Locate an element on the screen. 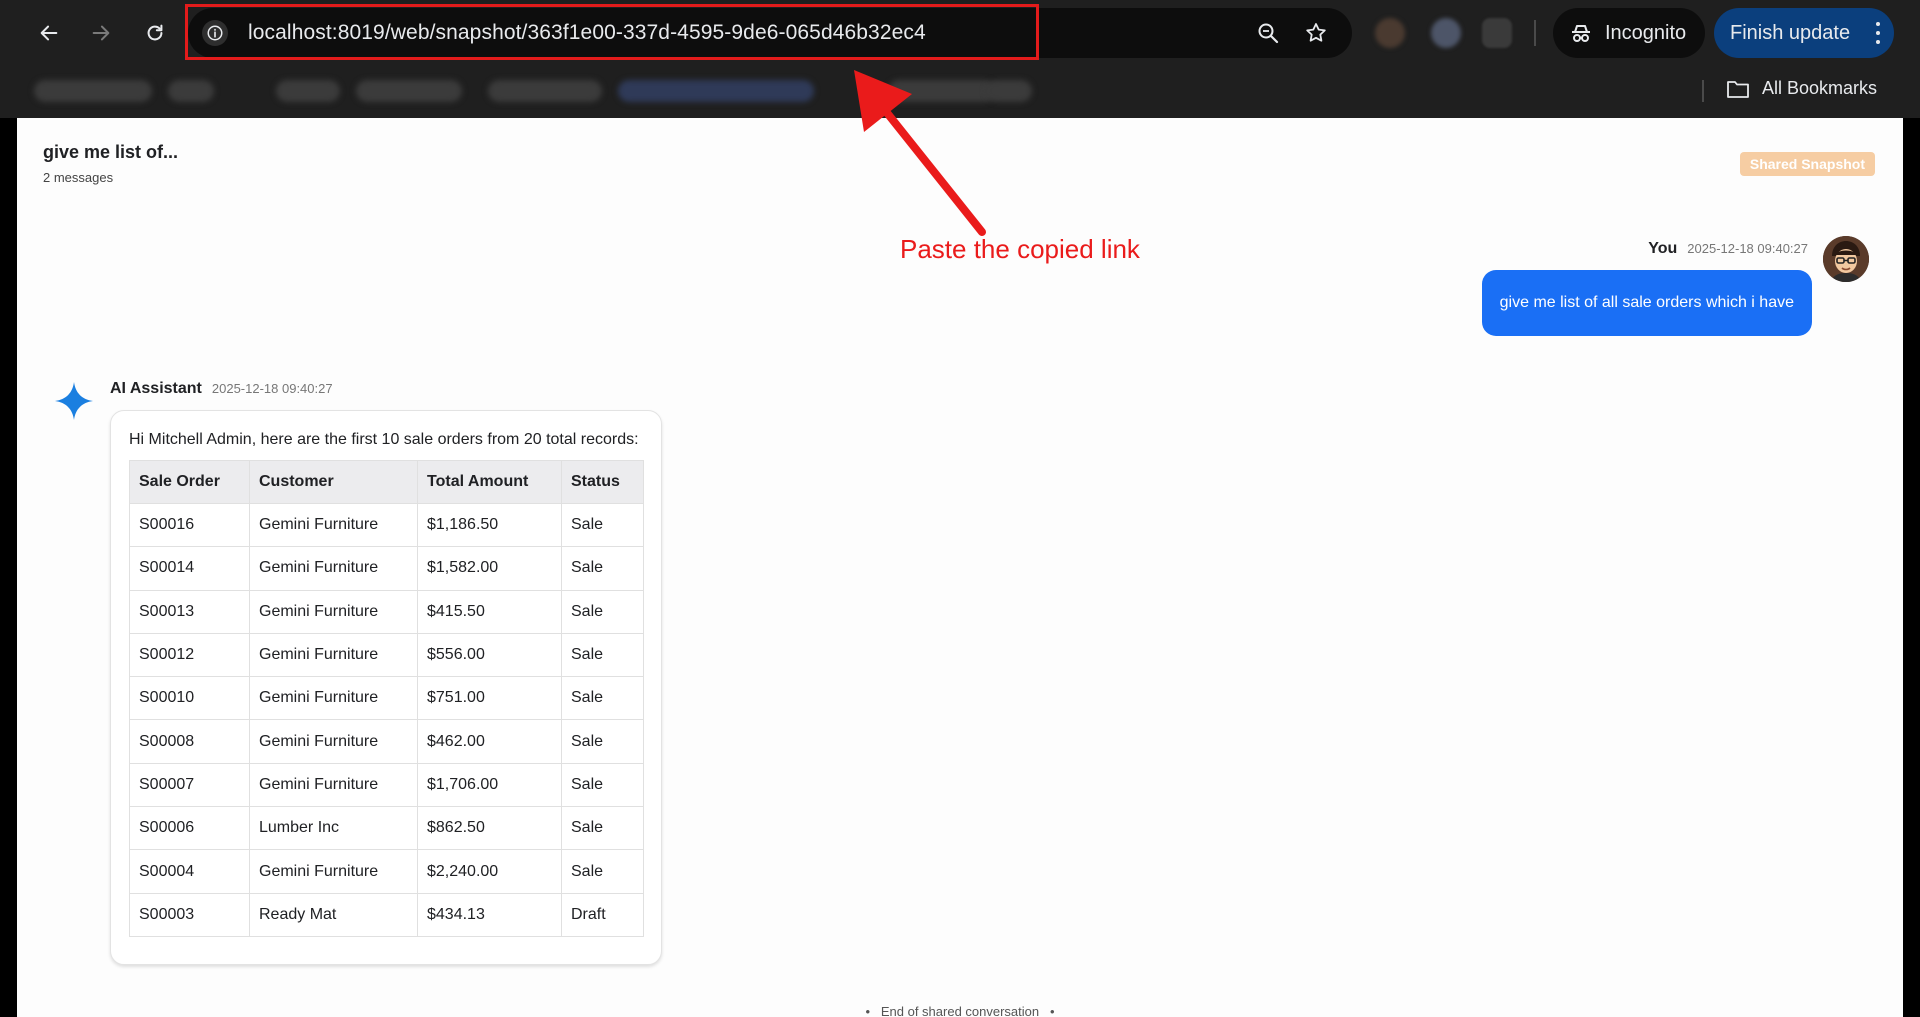 The image size is (1920, 1017). back-button is located at coordinates (49, 33).